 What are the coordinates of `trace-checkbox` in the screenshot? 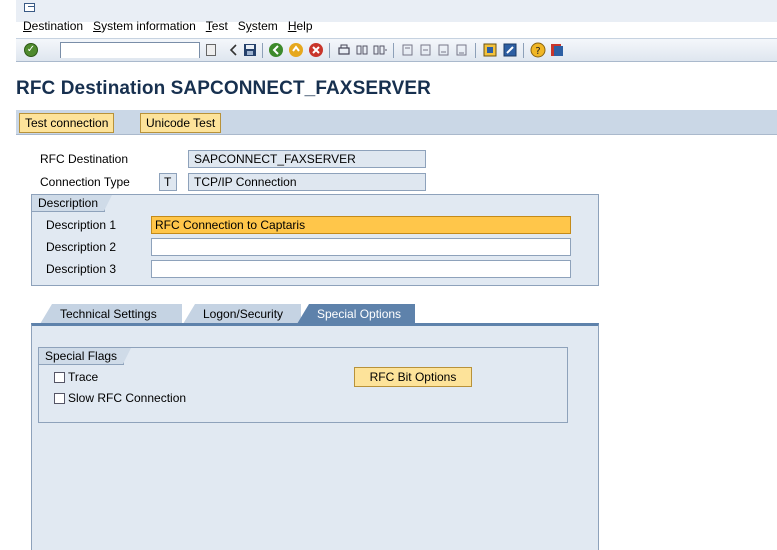 It's located at (59, 377).